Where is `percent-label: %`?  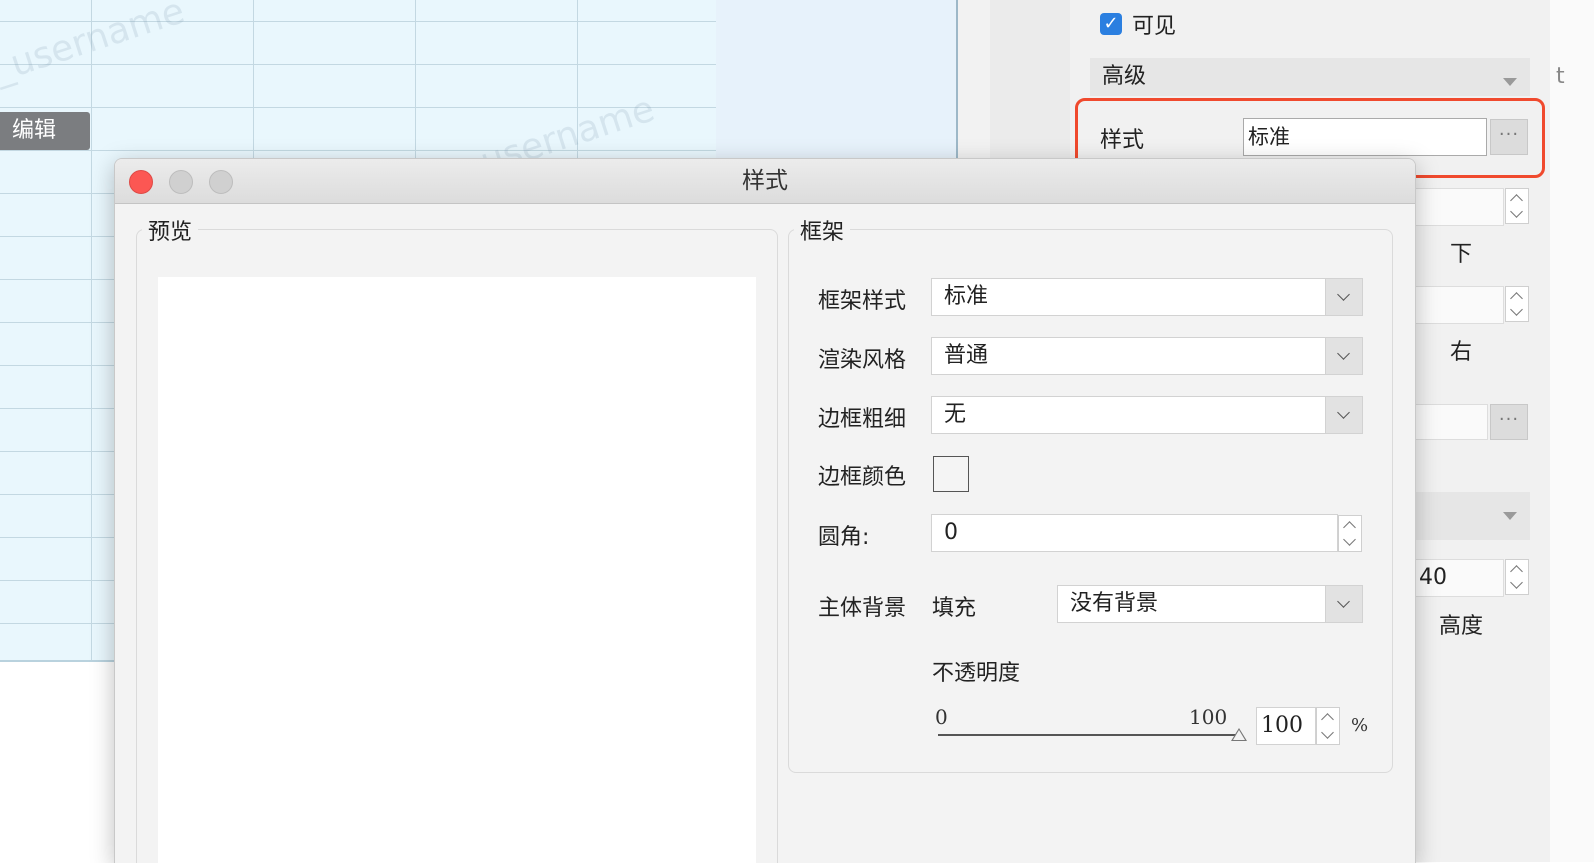 percent-label: % is located at coordinates (1360, 725).